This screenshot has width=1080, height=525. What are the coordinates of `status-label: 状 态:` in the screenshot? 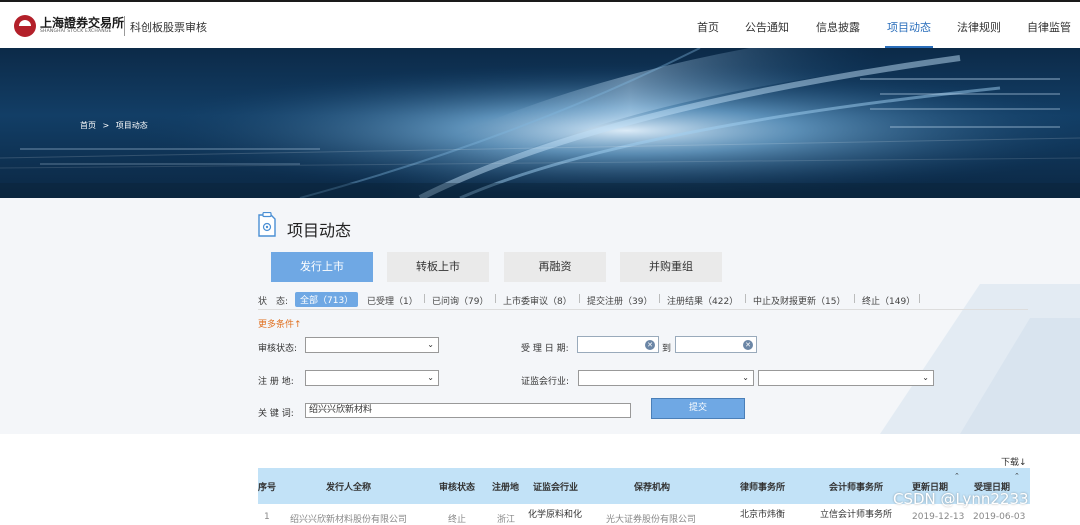 It's located at (273, 302).